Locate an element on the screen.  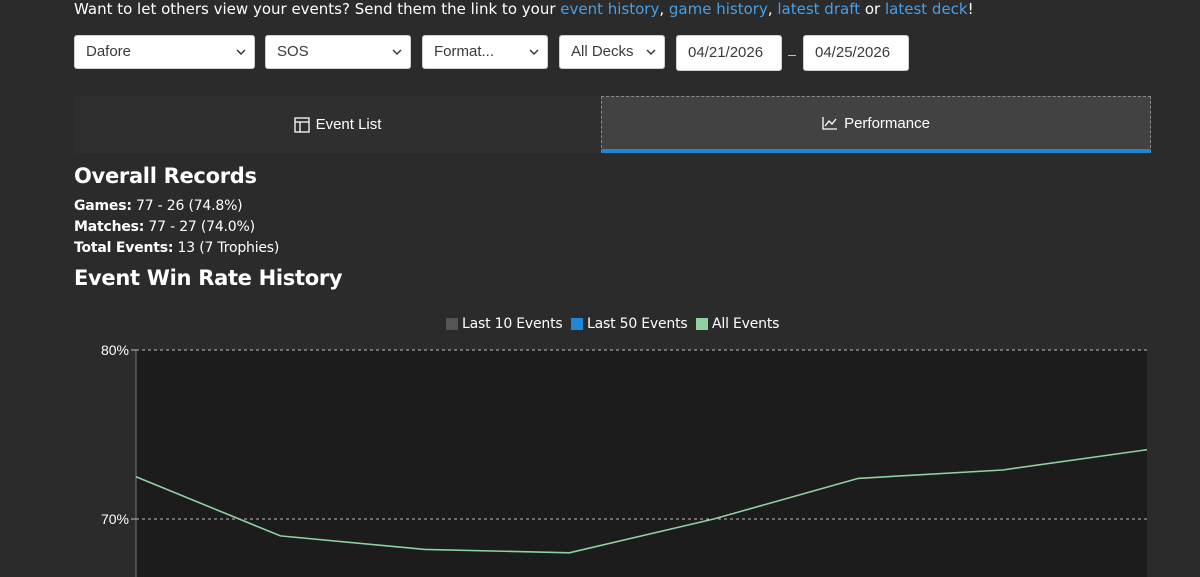
y-tick-label: 80% is located at coordinates (115, 350).